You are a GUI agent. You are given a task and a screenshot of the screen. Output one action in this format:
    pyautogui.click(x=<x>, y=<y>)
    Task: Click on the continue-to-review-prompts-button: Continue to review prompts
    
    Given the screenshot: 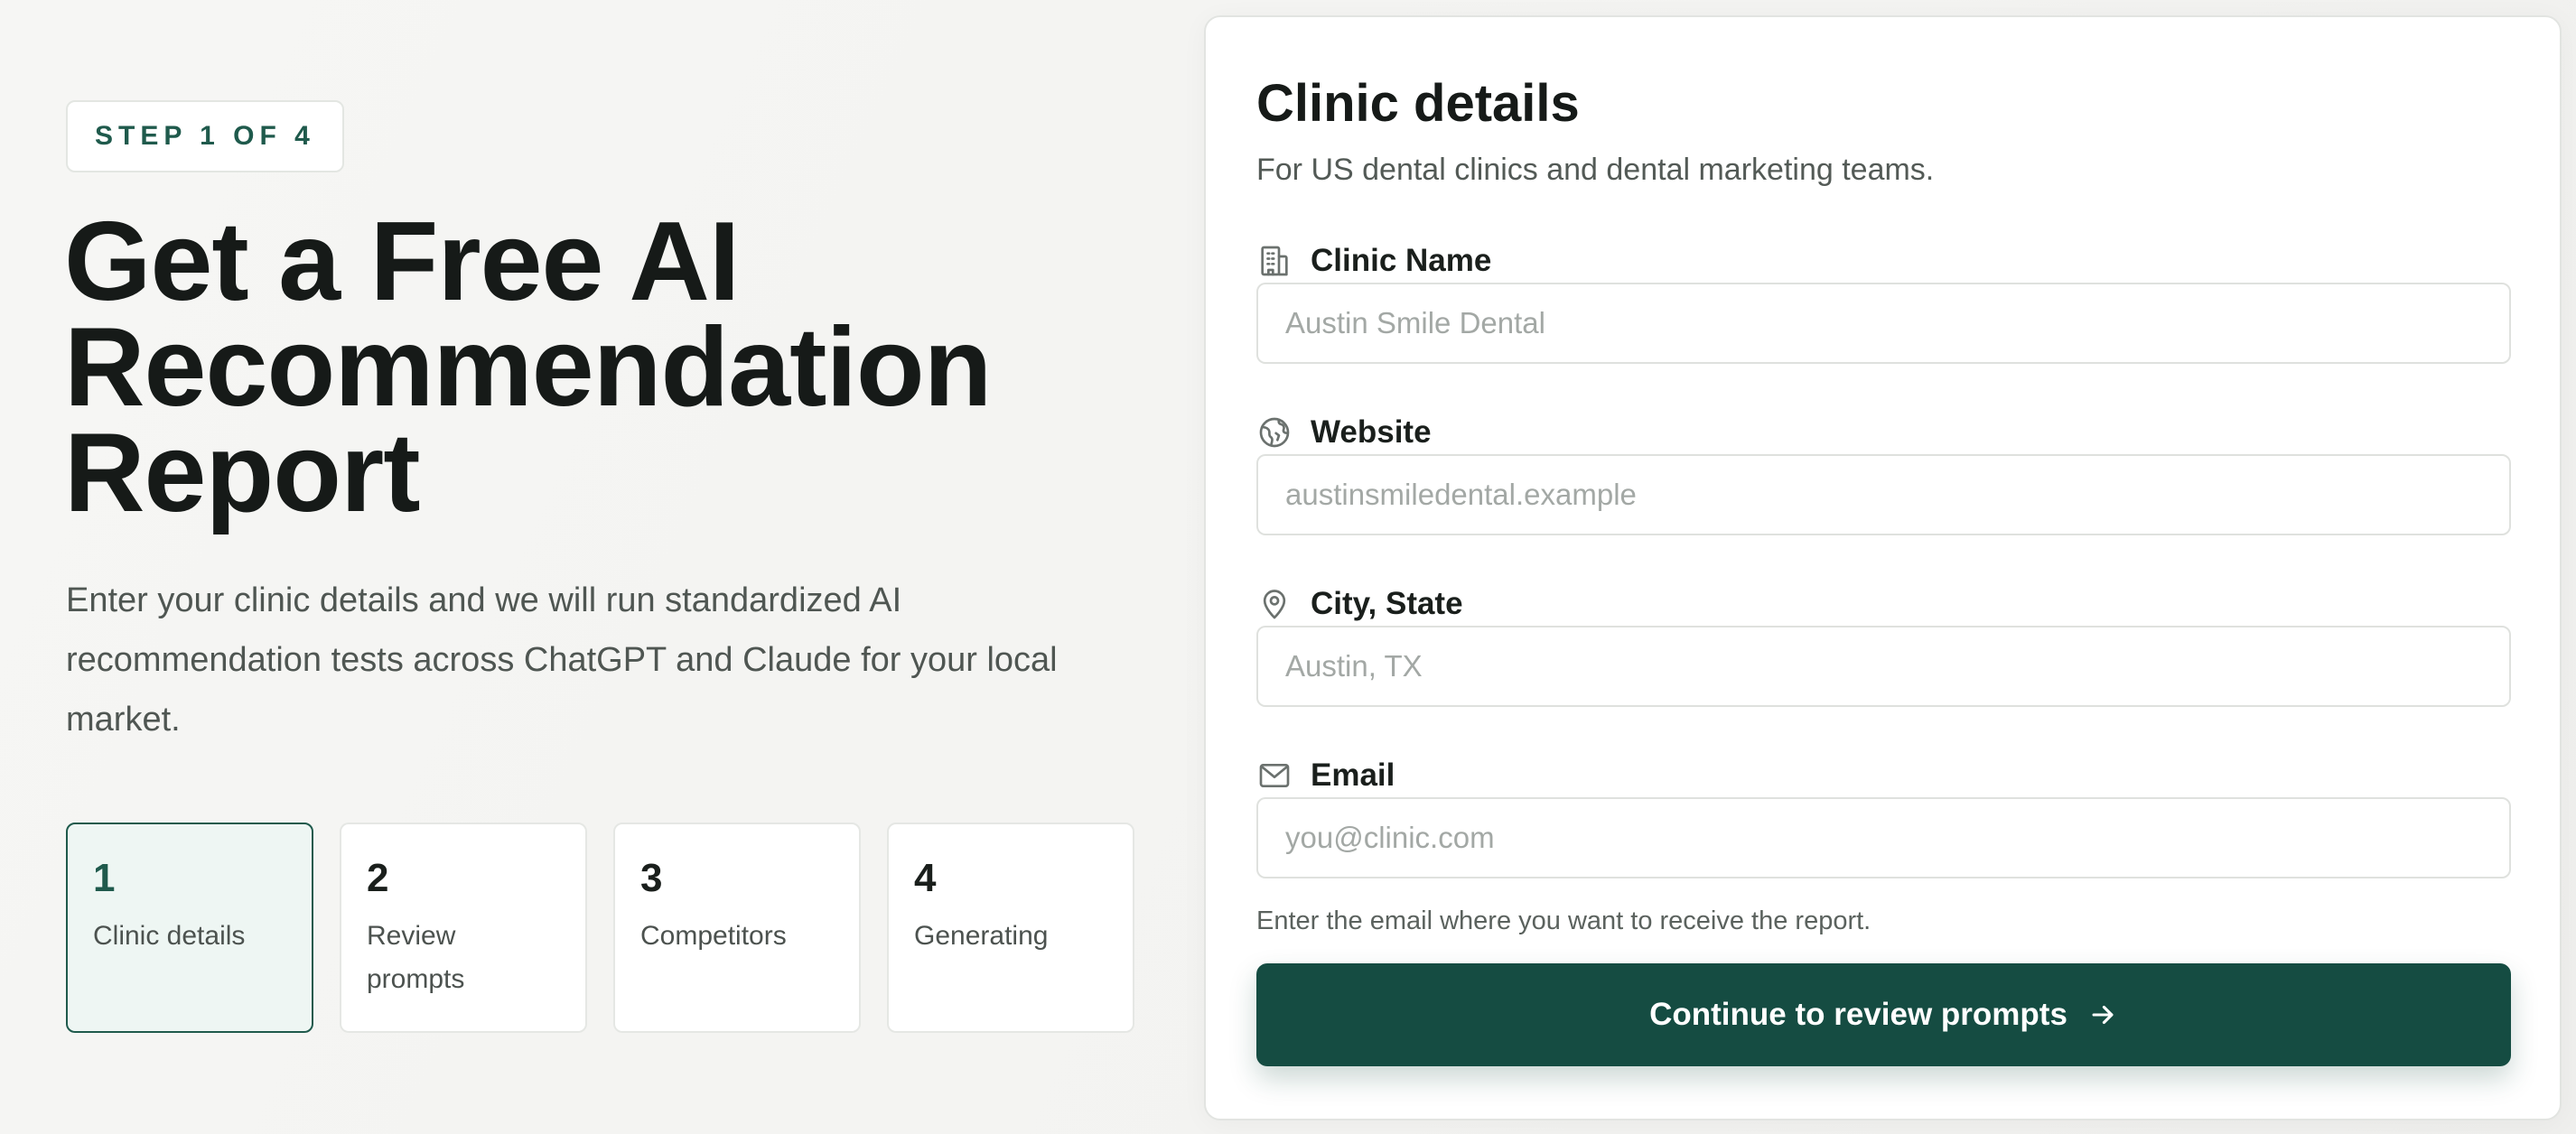 What is the action you would take?
    pyautogui.click(x=1883, y=1014)
    